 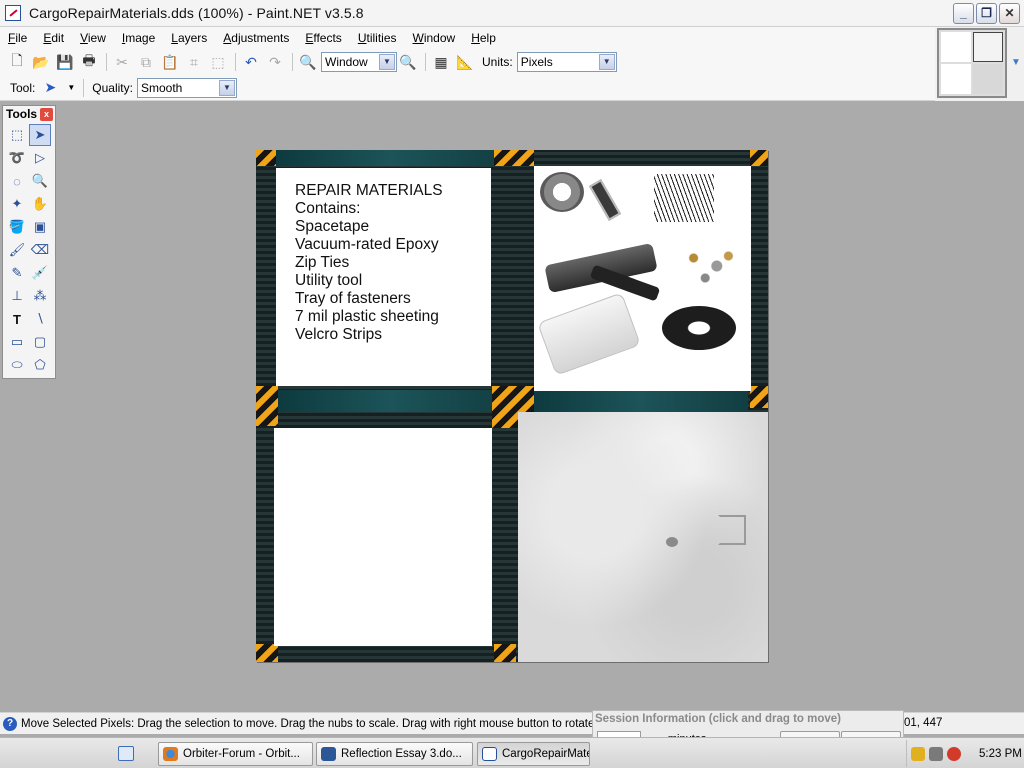 What do you see at coordinates (40, 158) in the screenshot?
I see `move-selection-tool-icon: ▷` at bounding box center [40, 158].